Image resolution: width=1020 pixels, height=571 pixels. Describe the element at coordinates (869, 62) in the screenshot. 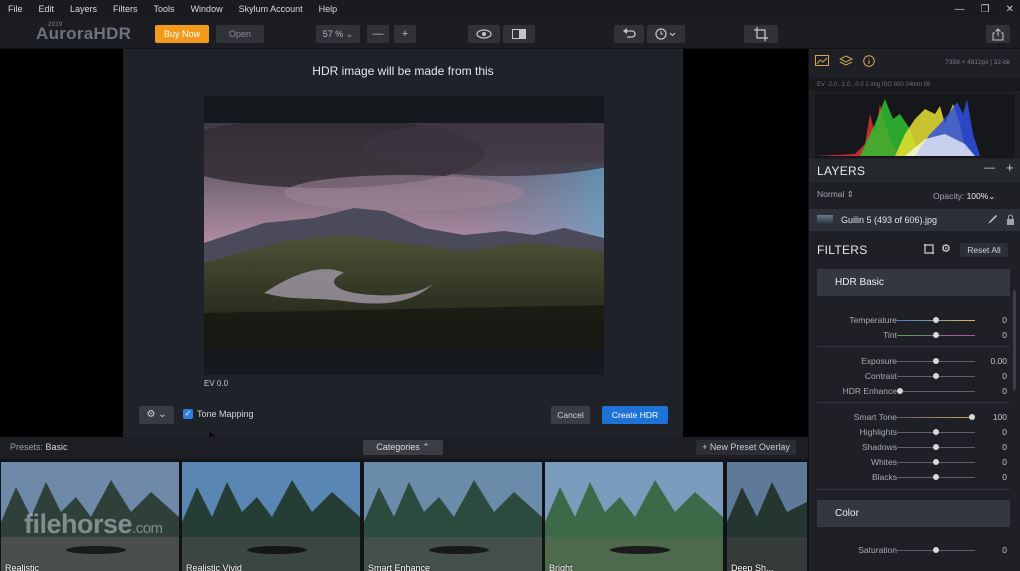

I see `info-tab-icon` at that location.